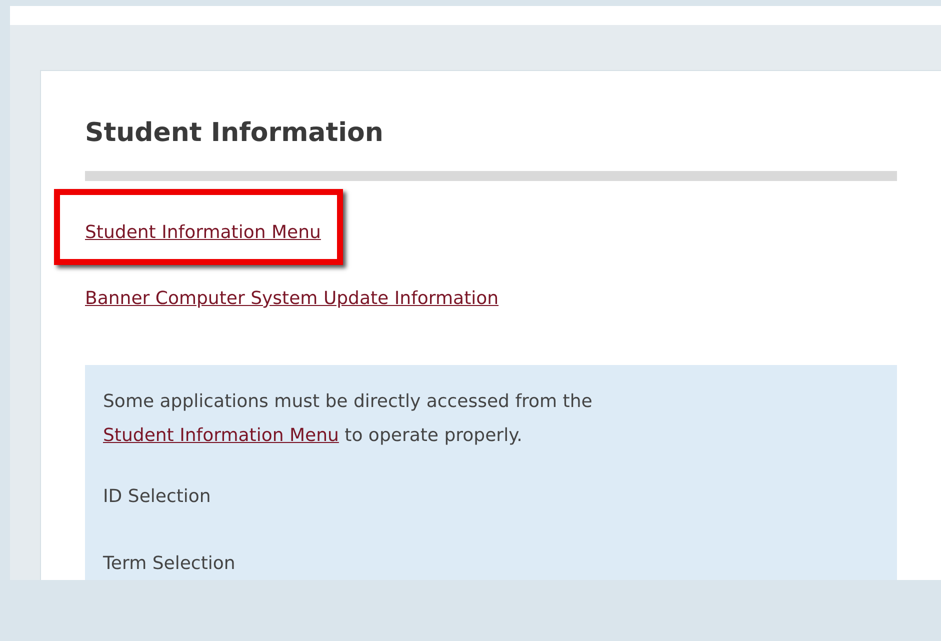  Describe the element at coordinates (169, 564) in the screenshot. I see `item-label: Term Selection` at that location.